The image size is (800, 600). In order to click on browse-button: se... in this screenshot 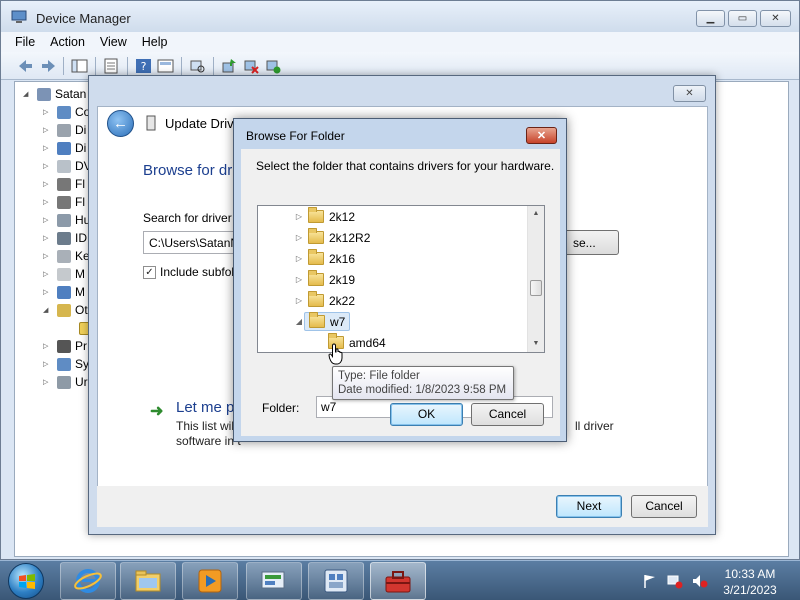, I will do `click(588, 242)`.